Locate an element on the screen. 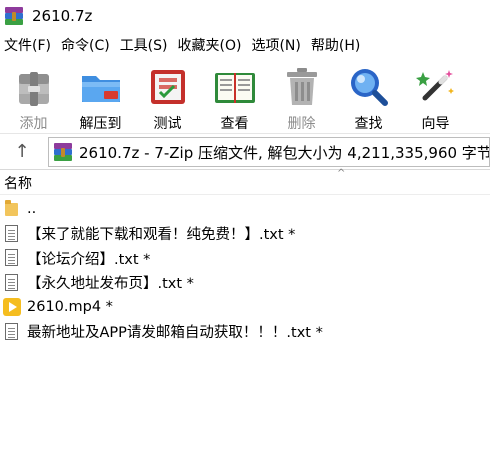 This screenshot has height=462, width=490. file-name: 2610.mp4 * is located at coordinates (70, 307).